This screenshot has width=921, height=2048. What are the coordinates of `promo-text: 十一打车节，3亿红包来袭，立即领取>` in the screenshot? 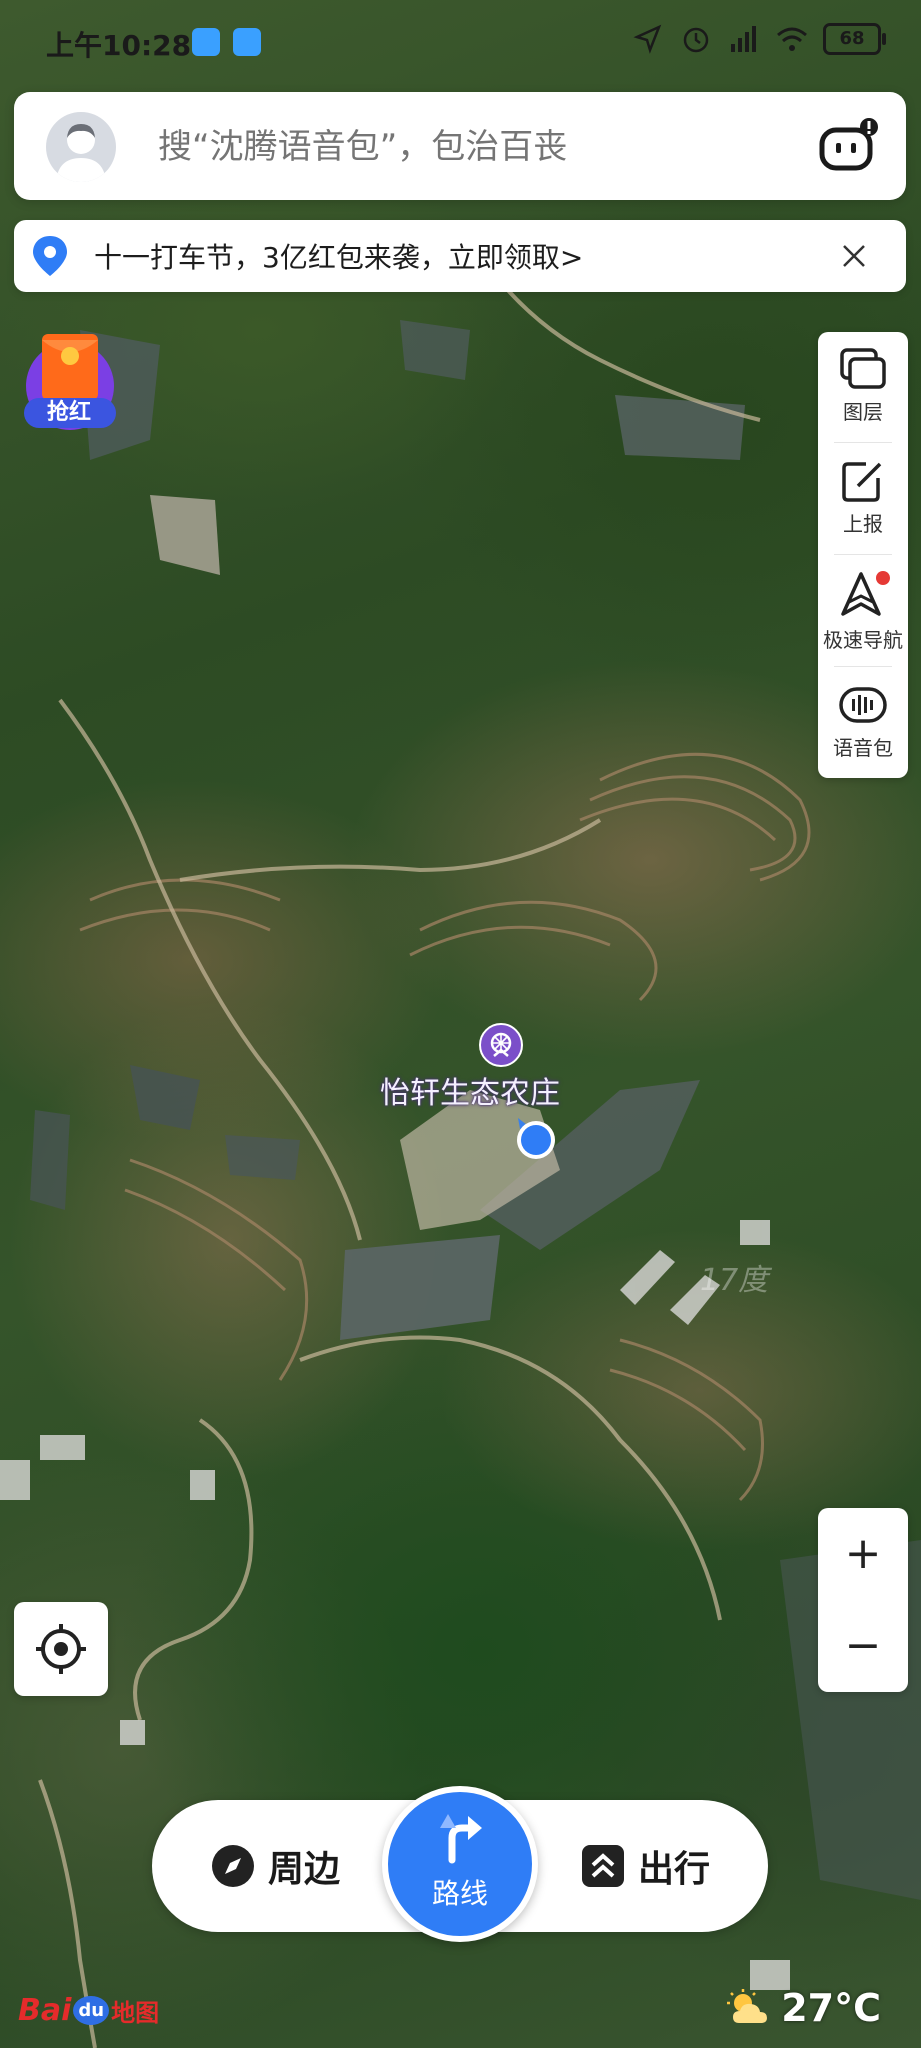 It's located at (338, 256).